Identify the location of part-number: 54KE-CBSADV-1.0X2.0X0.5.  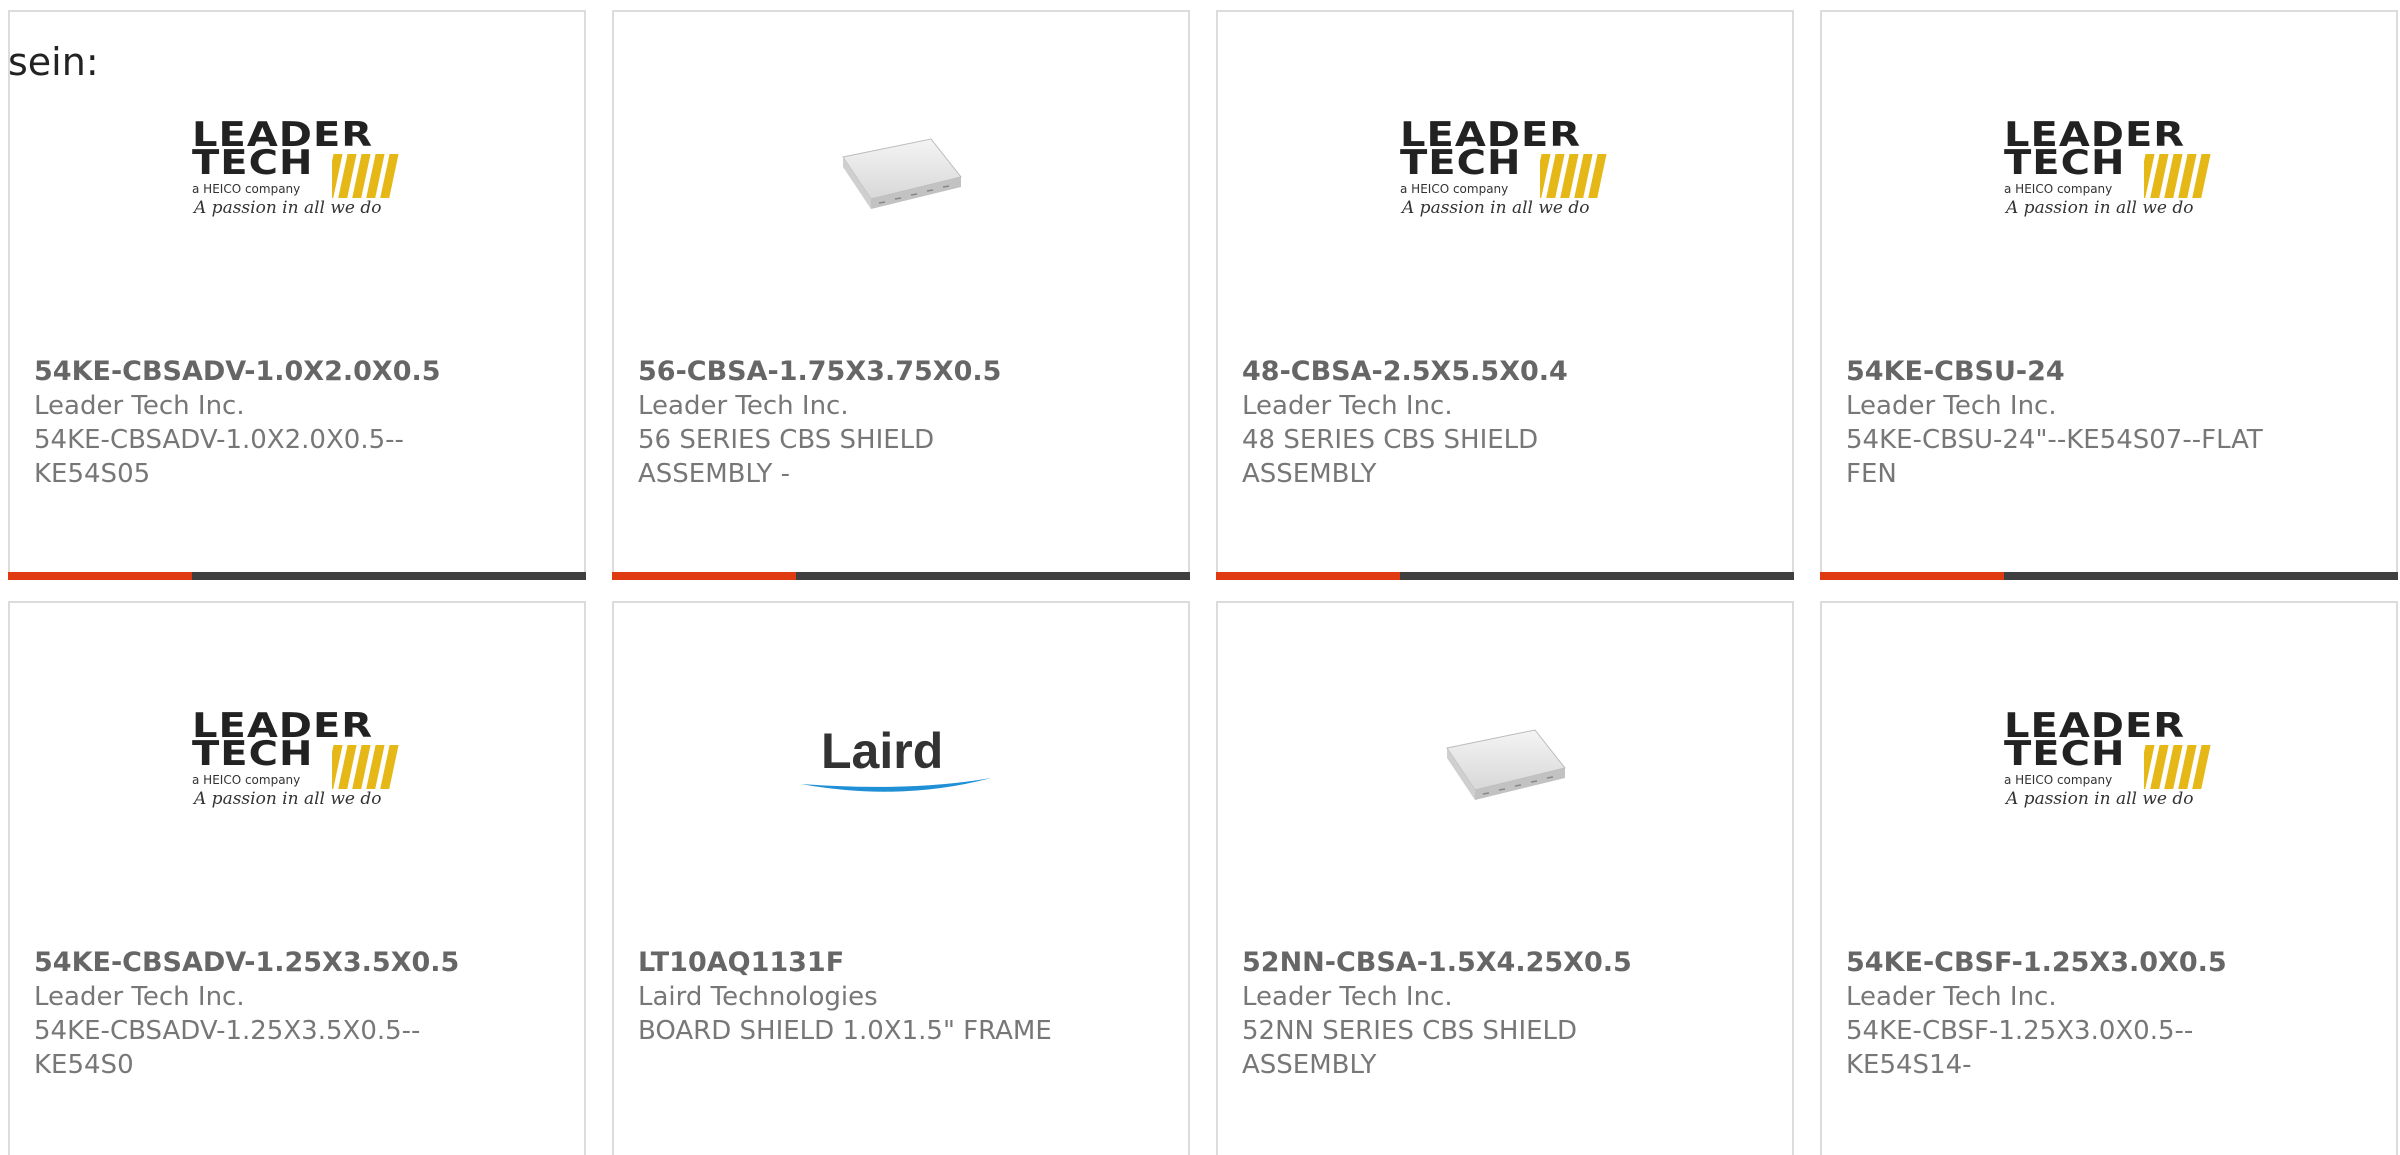
(254, 372).